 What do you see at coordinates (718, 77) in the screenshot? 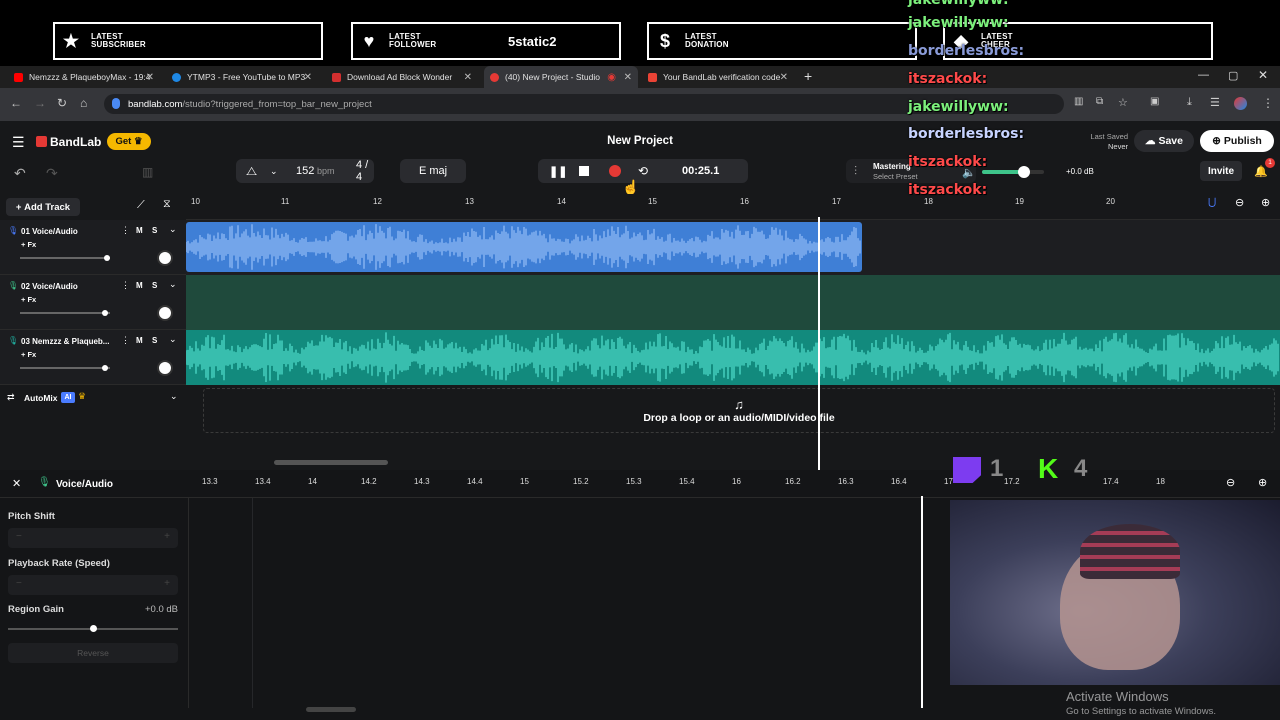
I see `browser-tab: Your BandLab verification code ✕` at bounding box center [718, 77].